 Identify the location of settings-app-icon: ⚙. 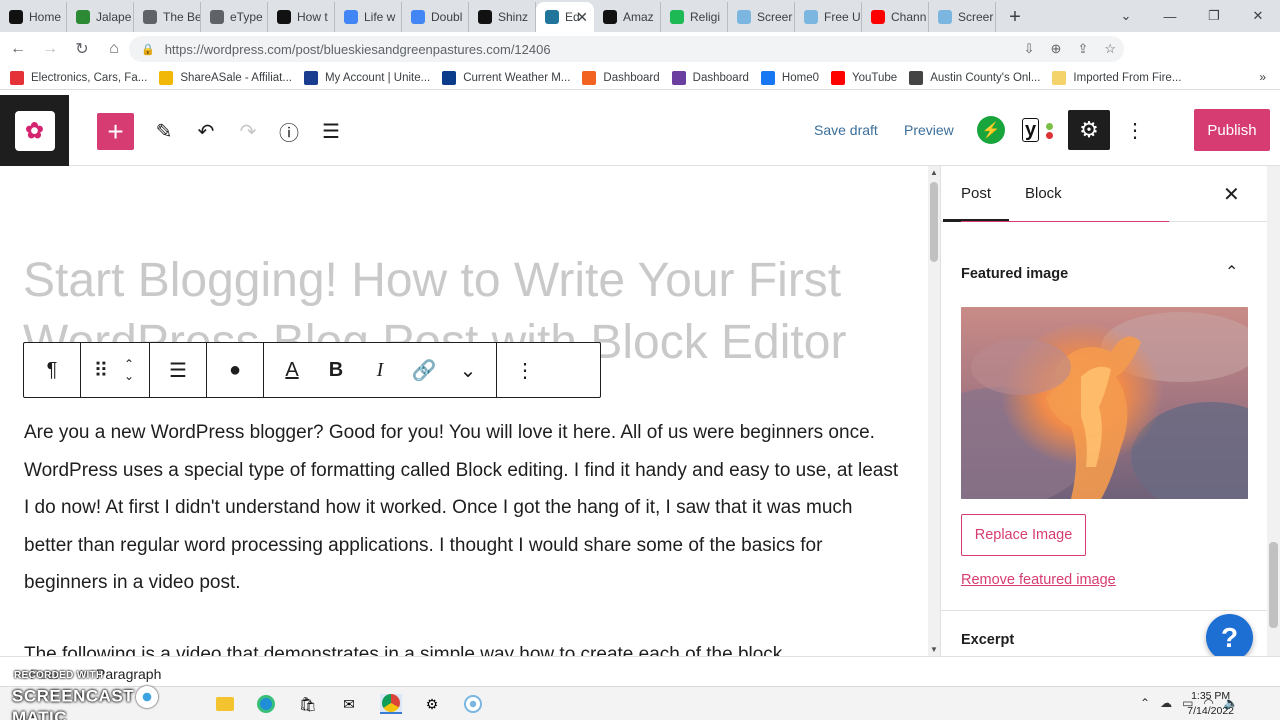
(432, 704).